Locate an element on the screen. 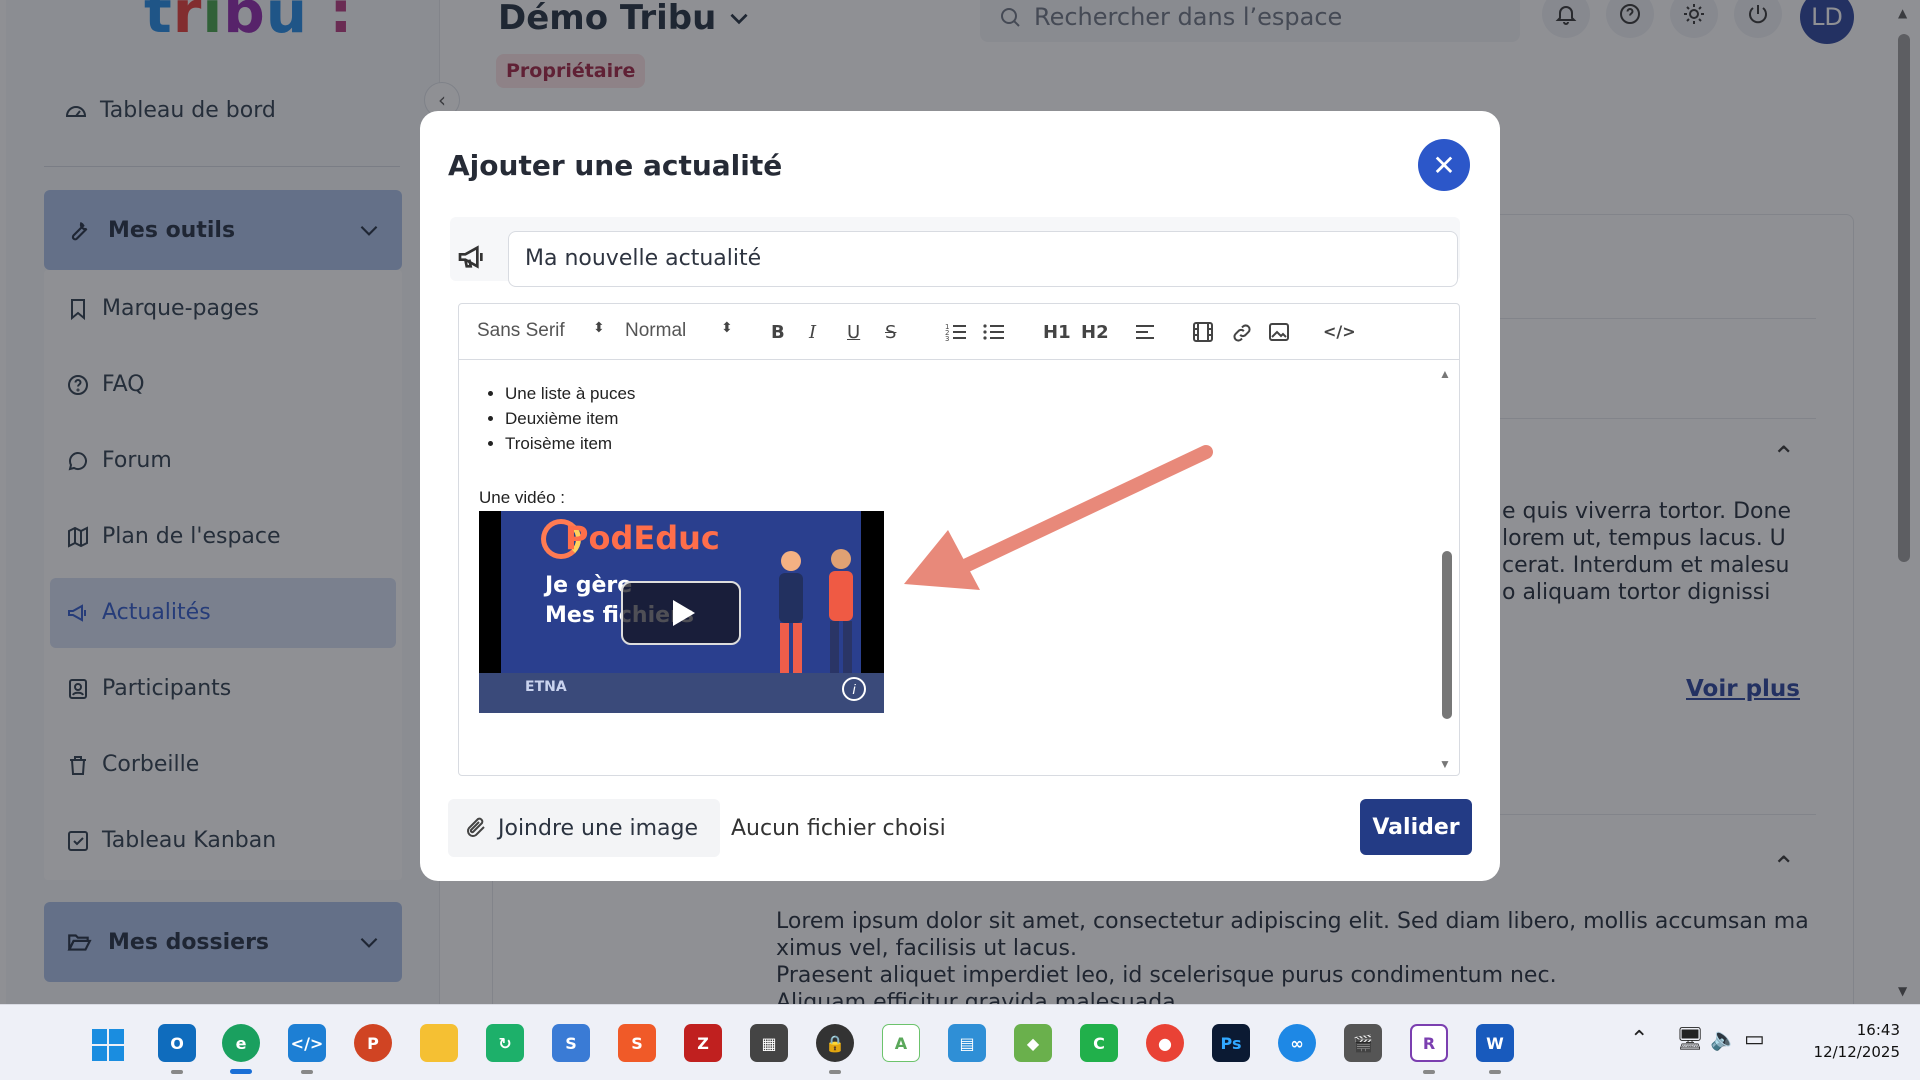 The height and width of the screenshot is (1080, 1920). filezilla-app-icon: Z is located at coordinates (703, 1043).